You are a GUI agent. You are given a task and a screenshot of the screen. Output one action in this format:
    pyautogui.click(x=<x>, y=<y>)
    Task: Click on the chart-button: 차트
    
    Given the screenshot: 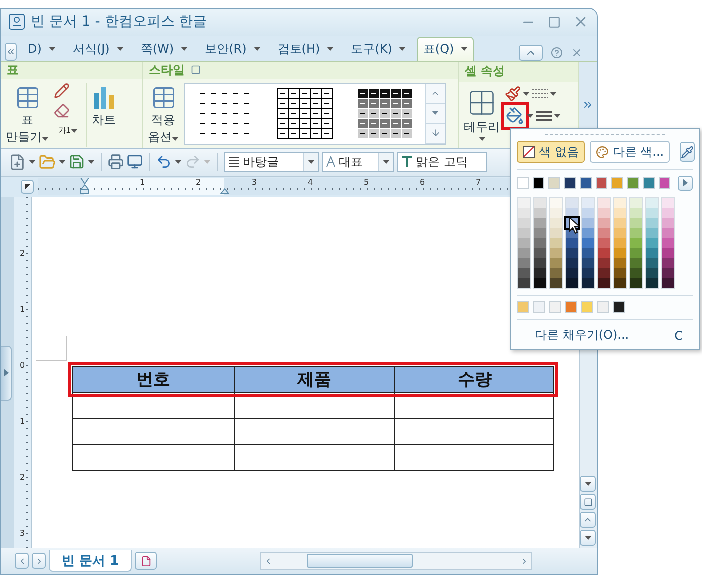 What is the action you would take?
    pyautogui.click(x=104, y=106)
    